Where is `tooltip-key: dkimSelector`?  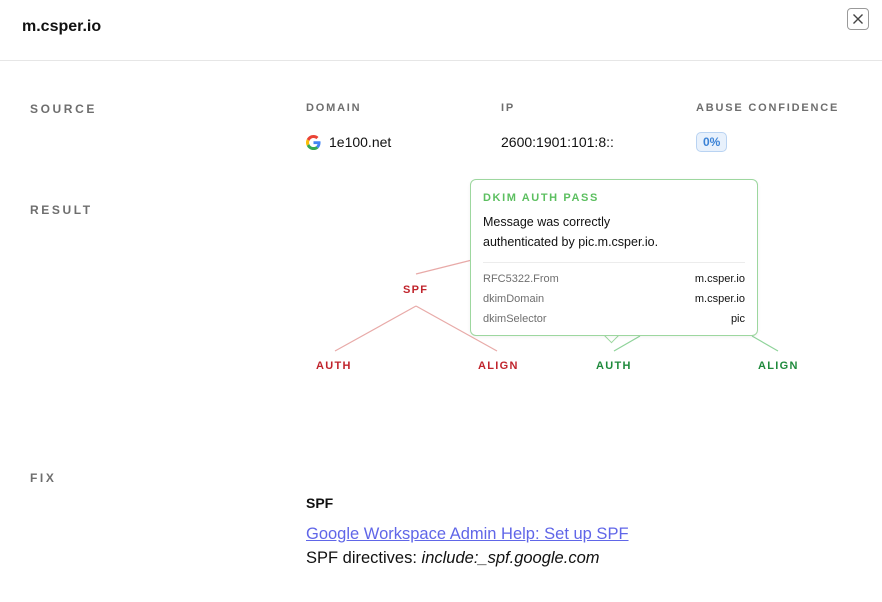
tooltip-key: dkimSelector is located at coordinates (515, 319).